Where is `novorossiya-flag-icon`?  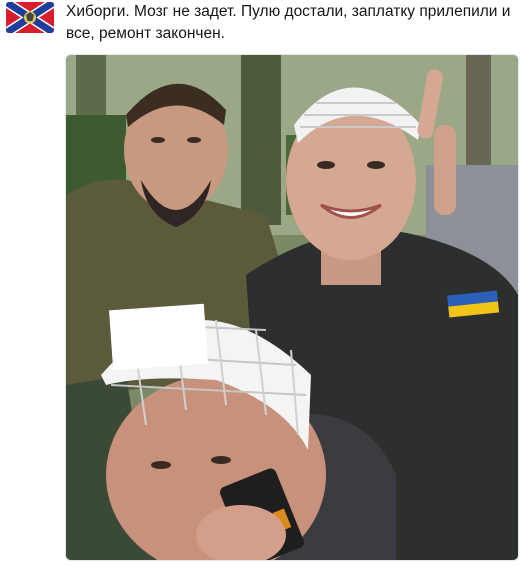 novorossiya-flag-icon is located at coordinates (30, 17).